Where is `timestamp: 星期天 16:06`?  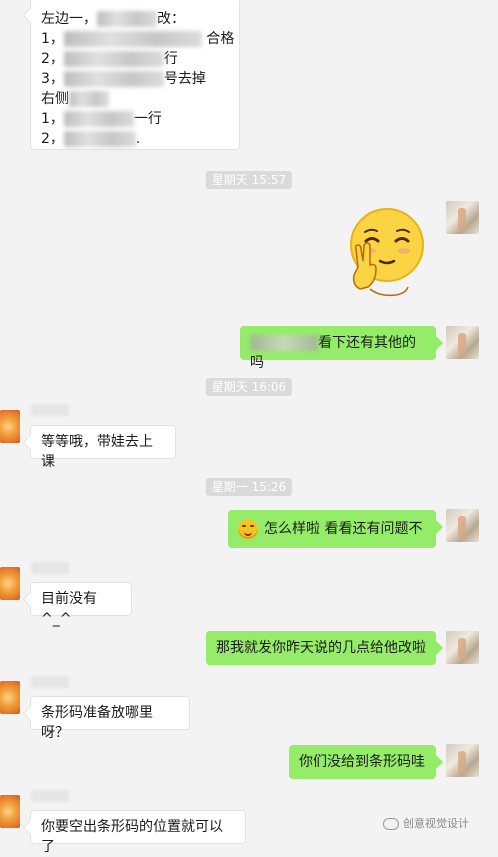 timestamp: 星期天 16:06 is located at coordinates (249, 387).